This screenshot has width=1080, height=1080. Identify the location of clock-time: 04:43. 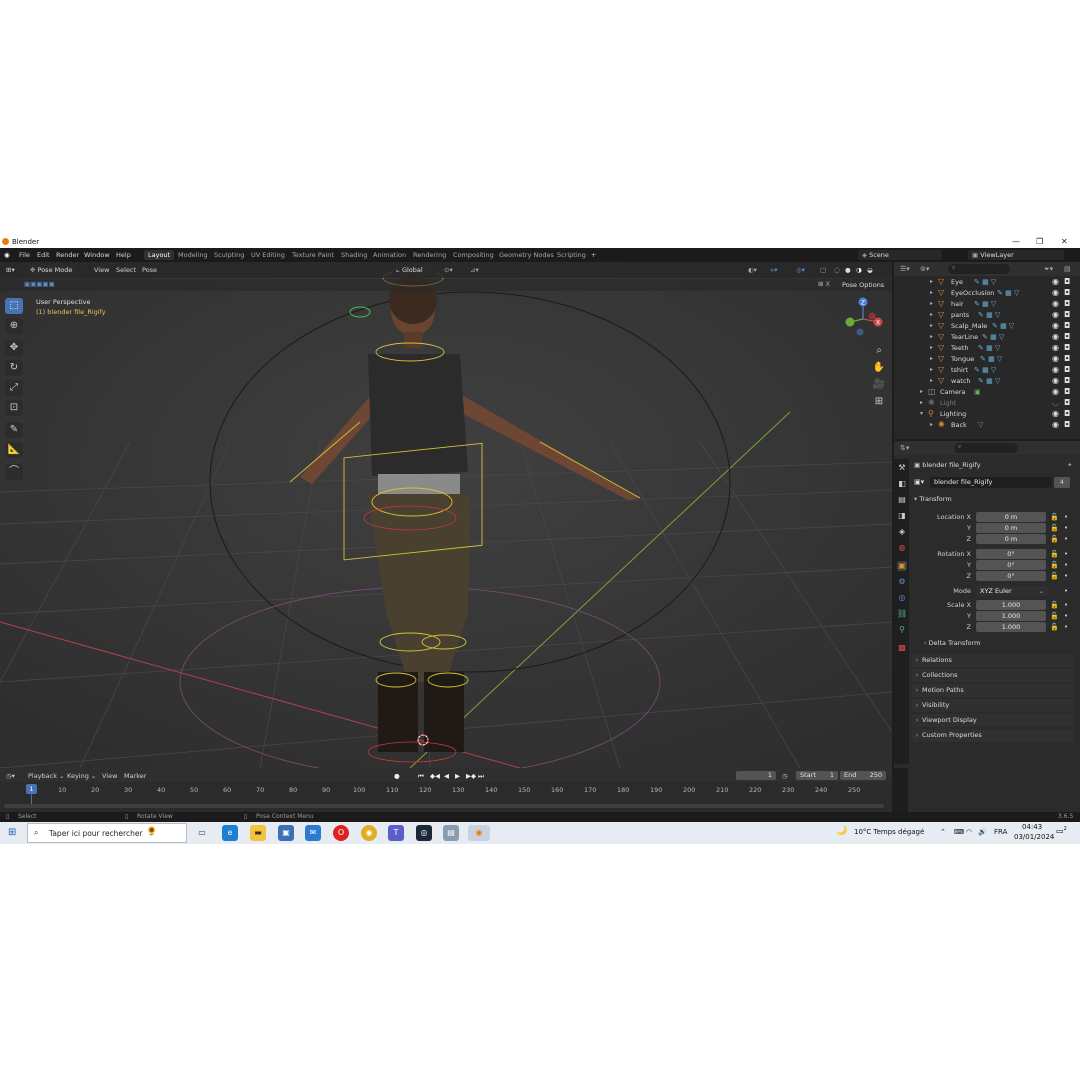
(1032, 827).